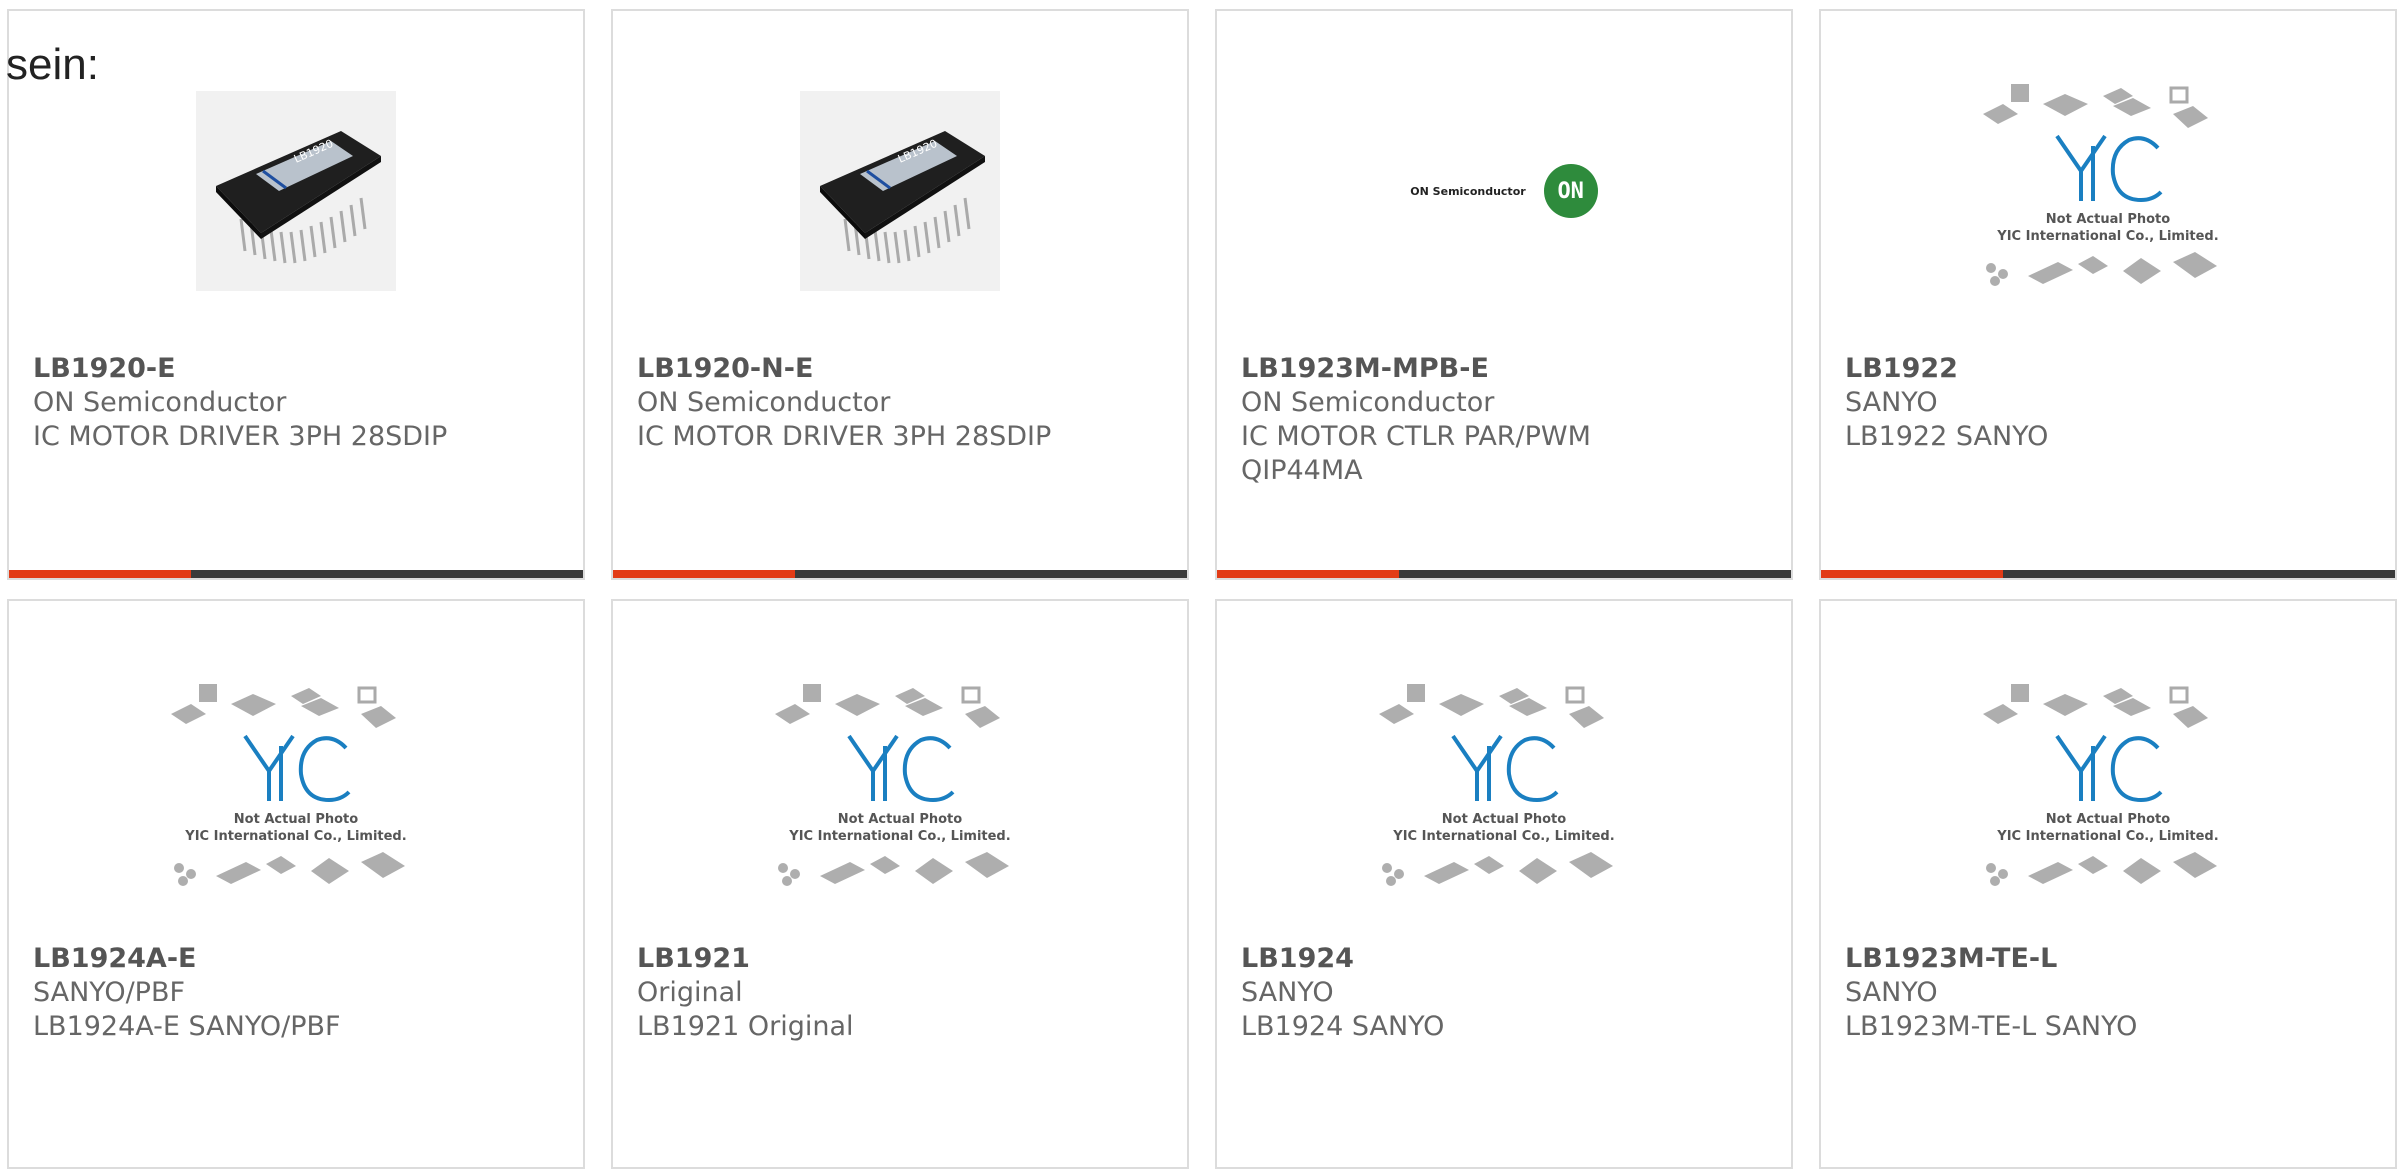 The image size is (2400, 1169). I want to click on part-number: LB1920-N-E, so click(902, 368).